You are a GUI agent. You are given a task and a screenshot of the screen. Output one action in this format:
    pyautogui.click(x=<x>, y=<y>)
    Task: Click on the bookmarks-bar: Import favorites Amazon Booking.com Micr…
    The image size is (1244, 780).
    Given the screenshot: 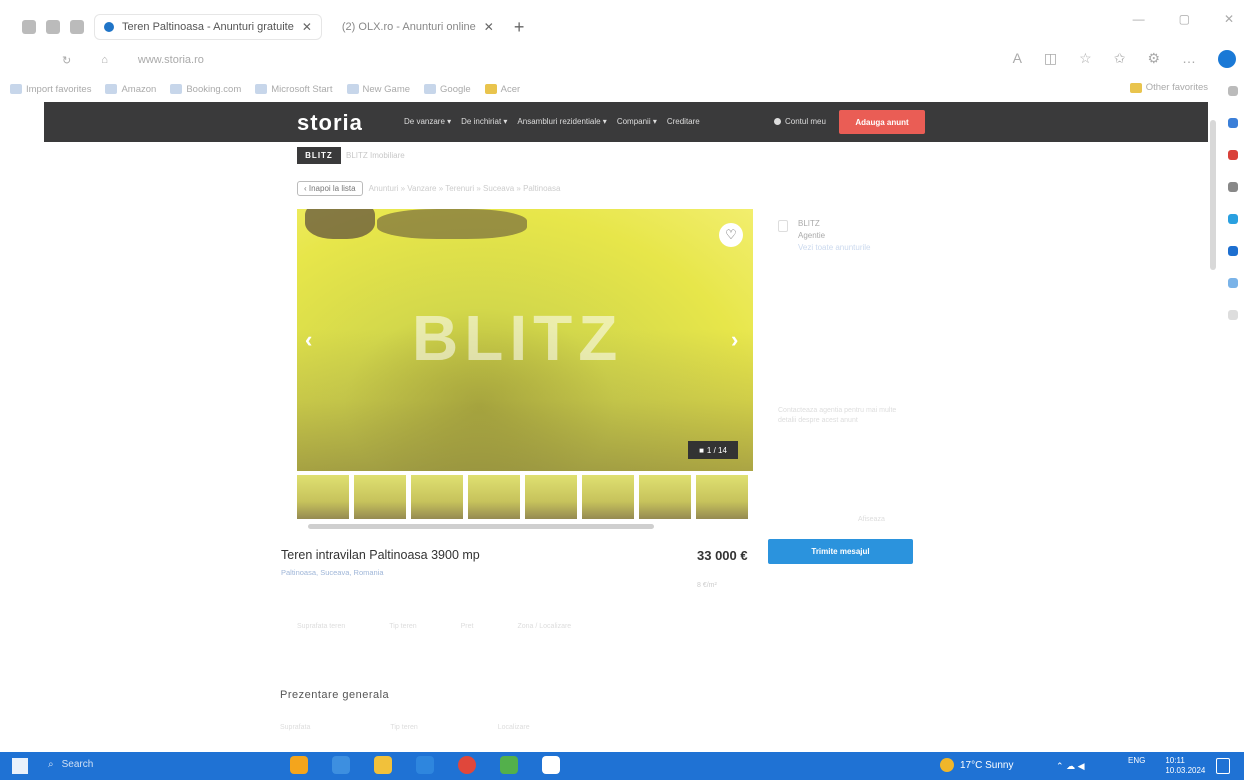 What is the action you would take?
    pyautogui.click(x=622, y=89)
    